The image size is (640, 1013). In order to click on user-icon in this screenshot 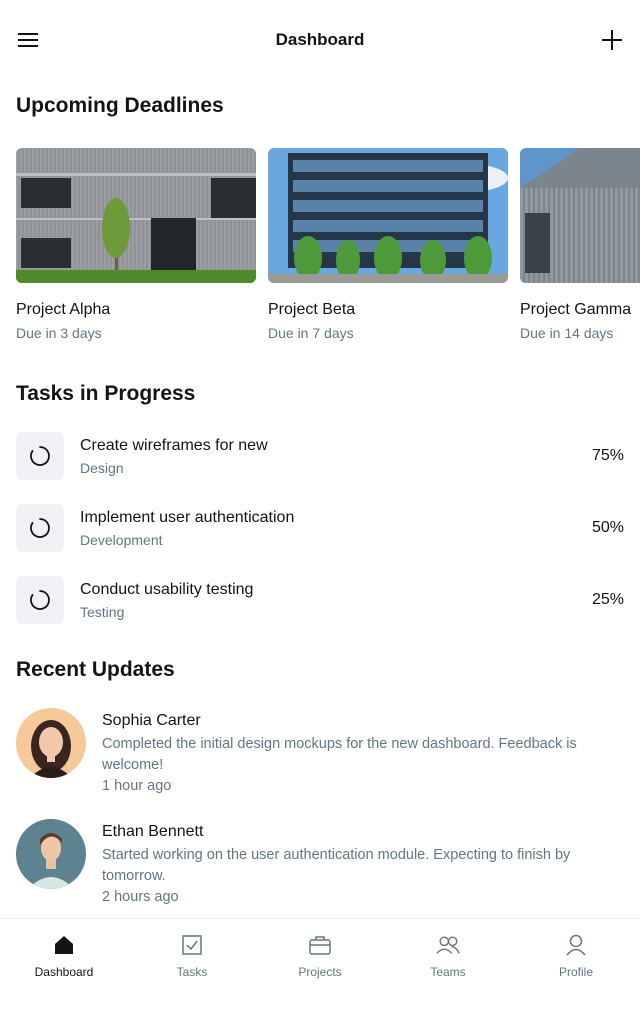, I will do `click(576, 945)`.